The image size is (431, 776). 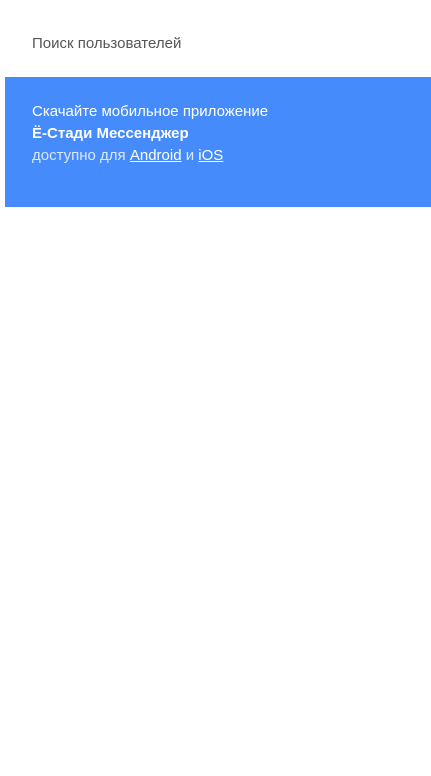 I want to click on ios-link: iOS, so click(x=210, y=155).